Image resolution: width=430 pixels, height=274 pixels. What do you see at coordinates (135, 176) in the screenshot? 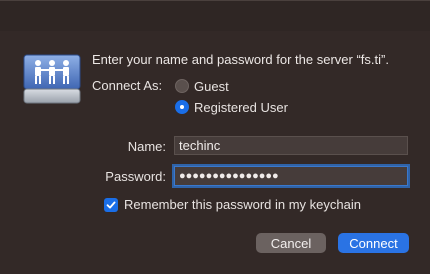
I see `password-label: Password:` at bounding box center [135, 176].